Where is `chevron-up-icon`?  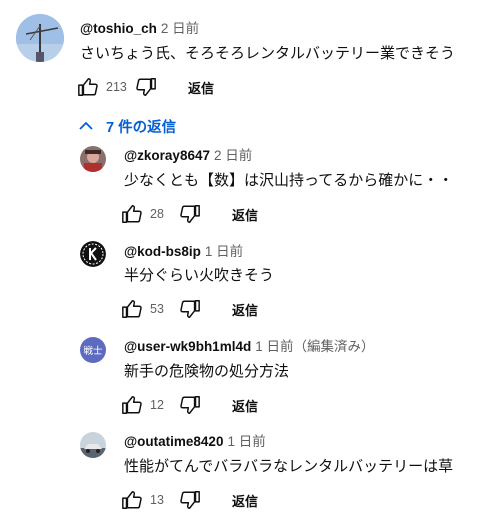
chevron-up-icon is located at coordinates (86, 125).